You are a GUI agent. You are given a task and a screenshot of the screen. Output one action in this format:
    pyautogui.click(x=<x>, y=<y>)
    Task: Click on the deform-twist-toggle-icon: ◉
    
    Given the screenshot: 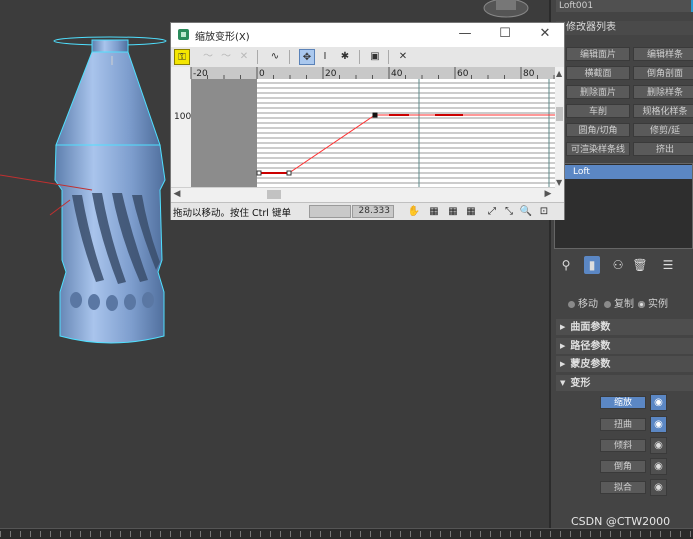 What is the action you would take?
    pyautogui.click(x=658, y=424)
    